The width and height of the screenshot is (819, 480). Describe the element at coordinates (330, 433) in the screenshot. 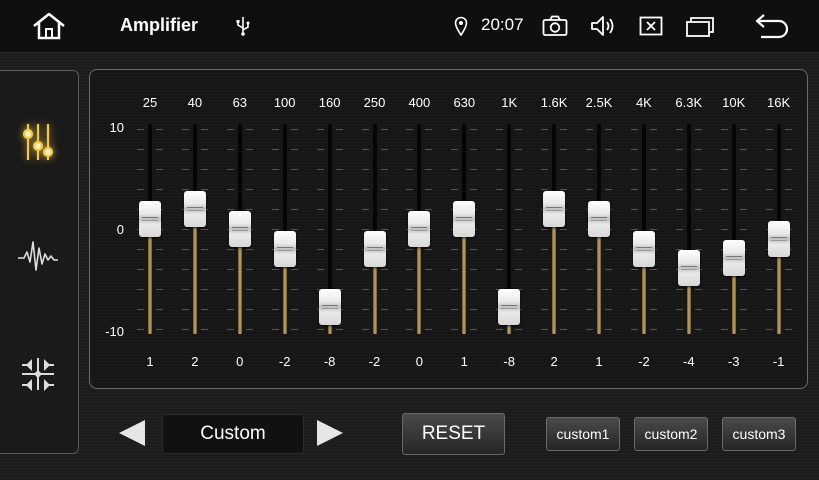

I see `next-preset-button` at that location.